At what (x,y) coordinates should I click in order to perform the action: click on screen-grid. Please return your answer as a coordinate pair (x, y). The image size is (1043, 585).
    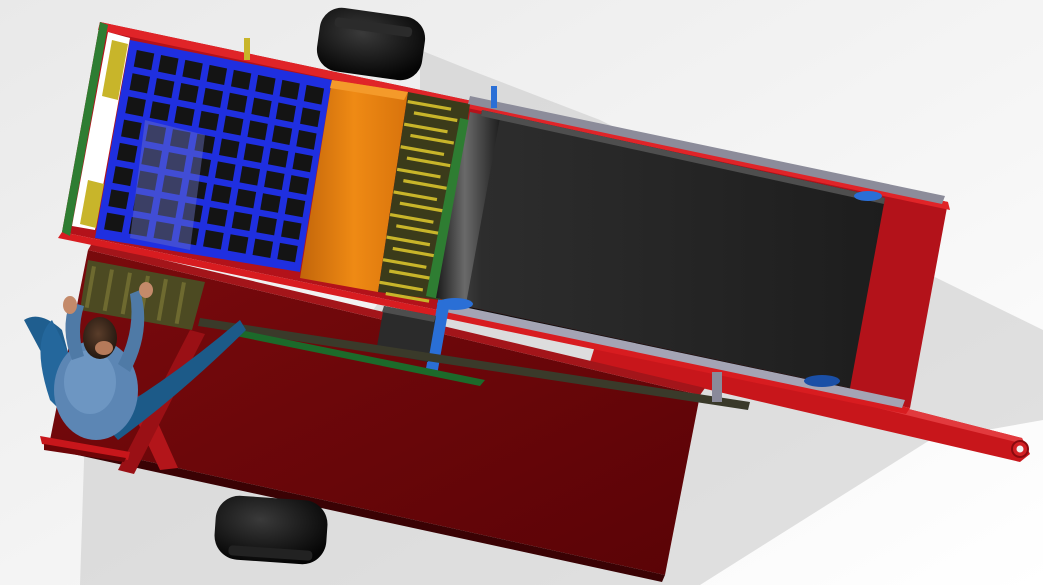
    Looking at the image, I should click on (213, 156).